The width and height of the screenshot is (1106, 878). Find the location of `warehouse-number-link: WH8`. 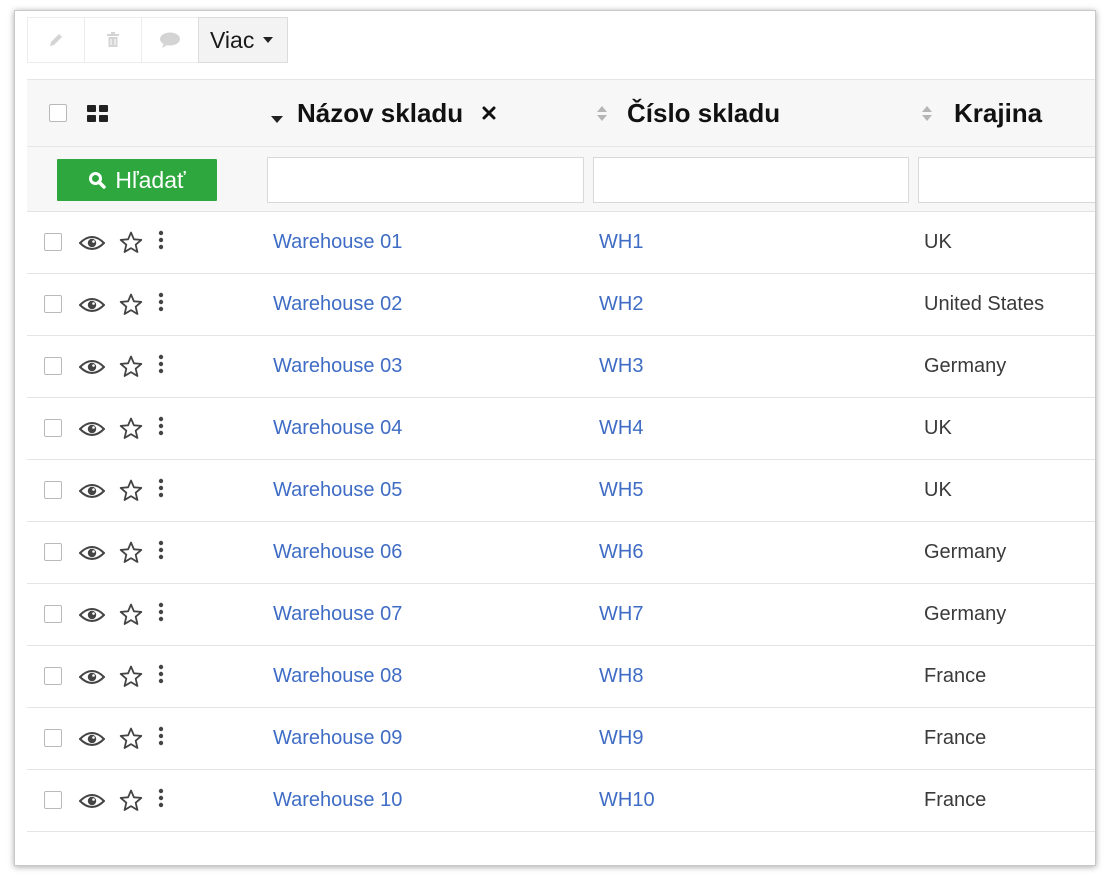

warehouse-number-link: WH8 is located at coordinates (621, 676).